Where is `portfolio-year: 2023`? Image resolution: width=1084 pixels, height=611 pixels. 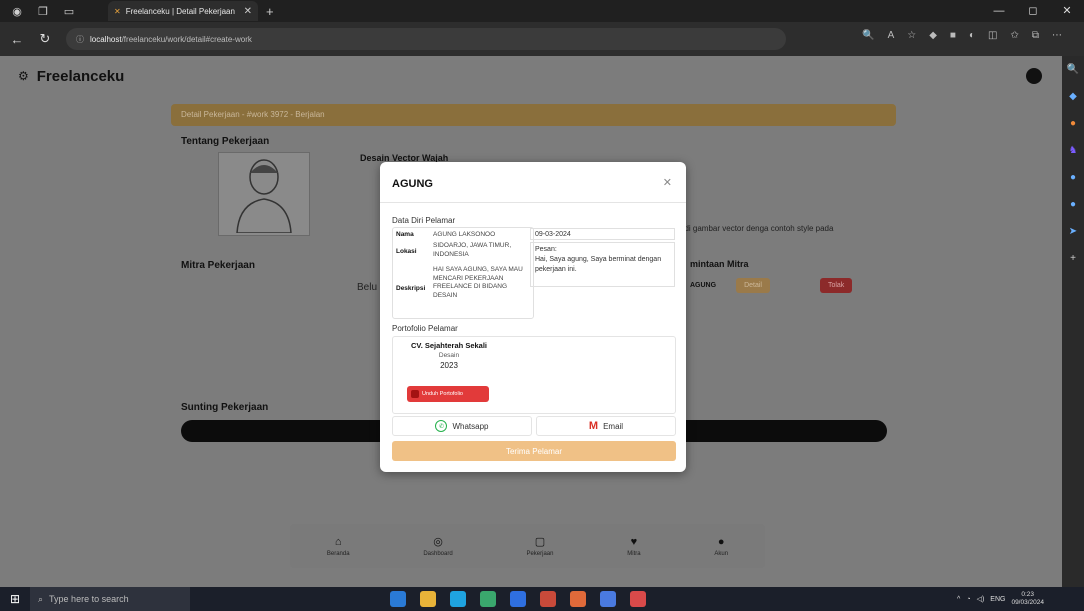
portfolio-year: 2023 is located at coordinates (449, 365).